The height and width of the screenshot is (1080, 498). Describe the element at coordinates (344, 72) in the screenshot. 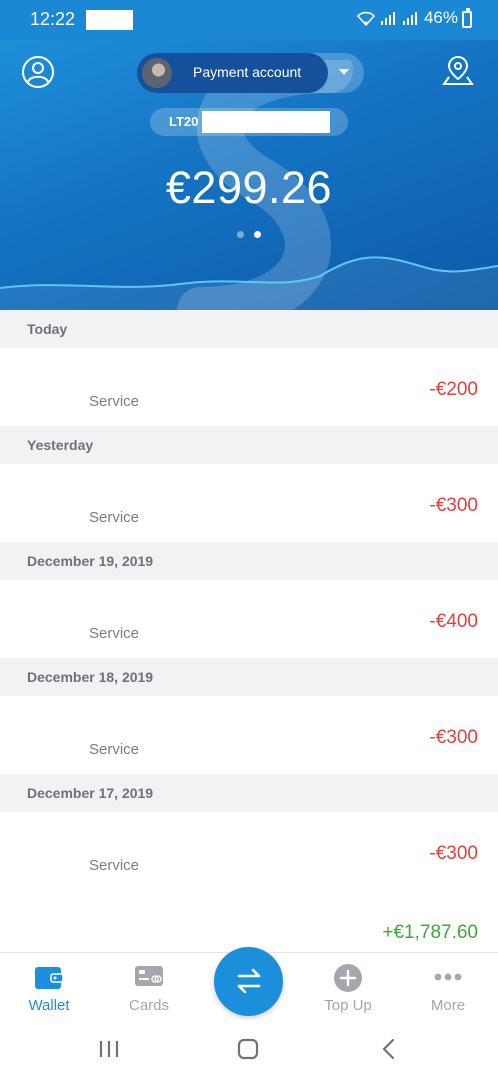

I see `chevron-down-icon` at that location.